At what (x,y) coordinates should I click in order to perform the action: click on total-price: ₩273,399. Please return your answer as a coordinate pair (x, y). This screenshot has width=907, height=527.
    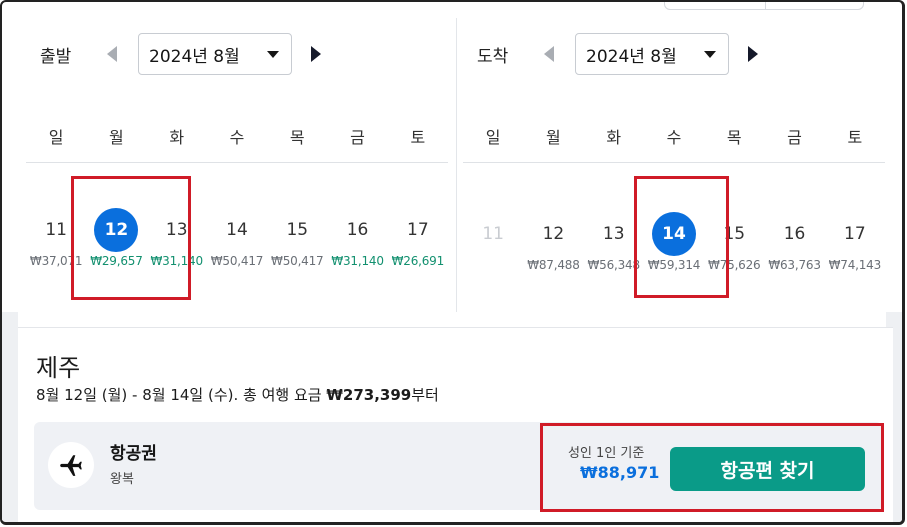
    Looking at the image, I should click on (369, 395).